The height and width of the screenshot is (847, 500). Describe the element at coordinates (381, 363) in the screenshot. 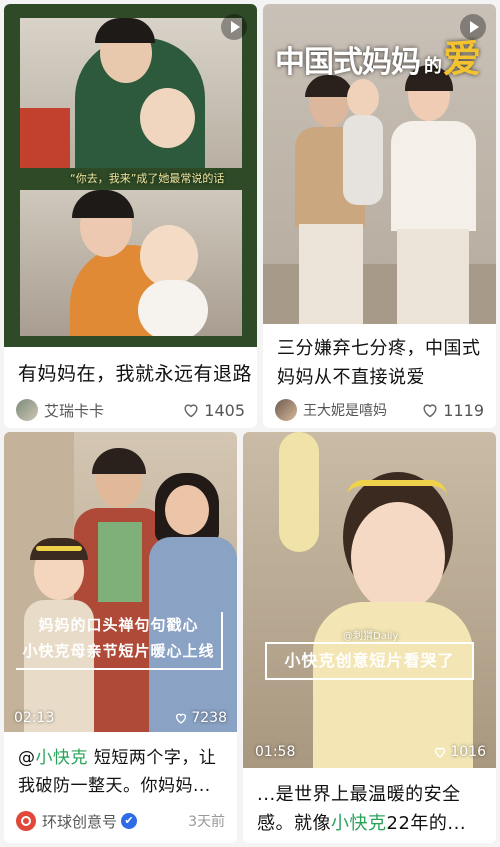

I see `card-caption: 三分嫌弃七分疼，中国式妈妈从不直接说爱` at that location.